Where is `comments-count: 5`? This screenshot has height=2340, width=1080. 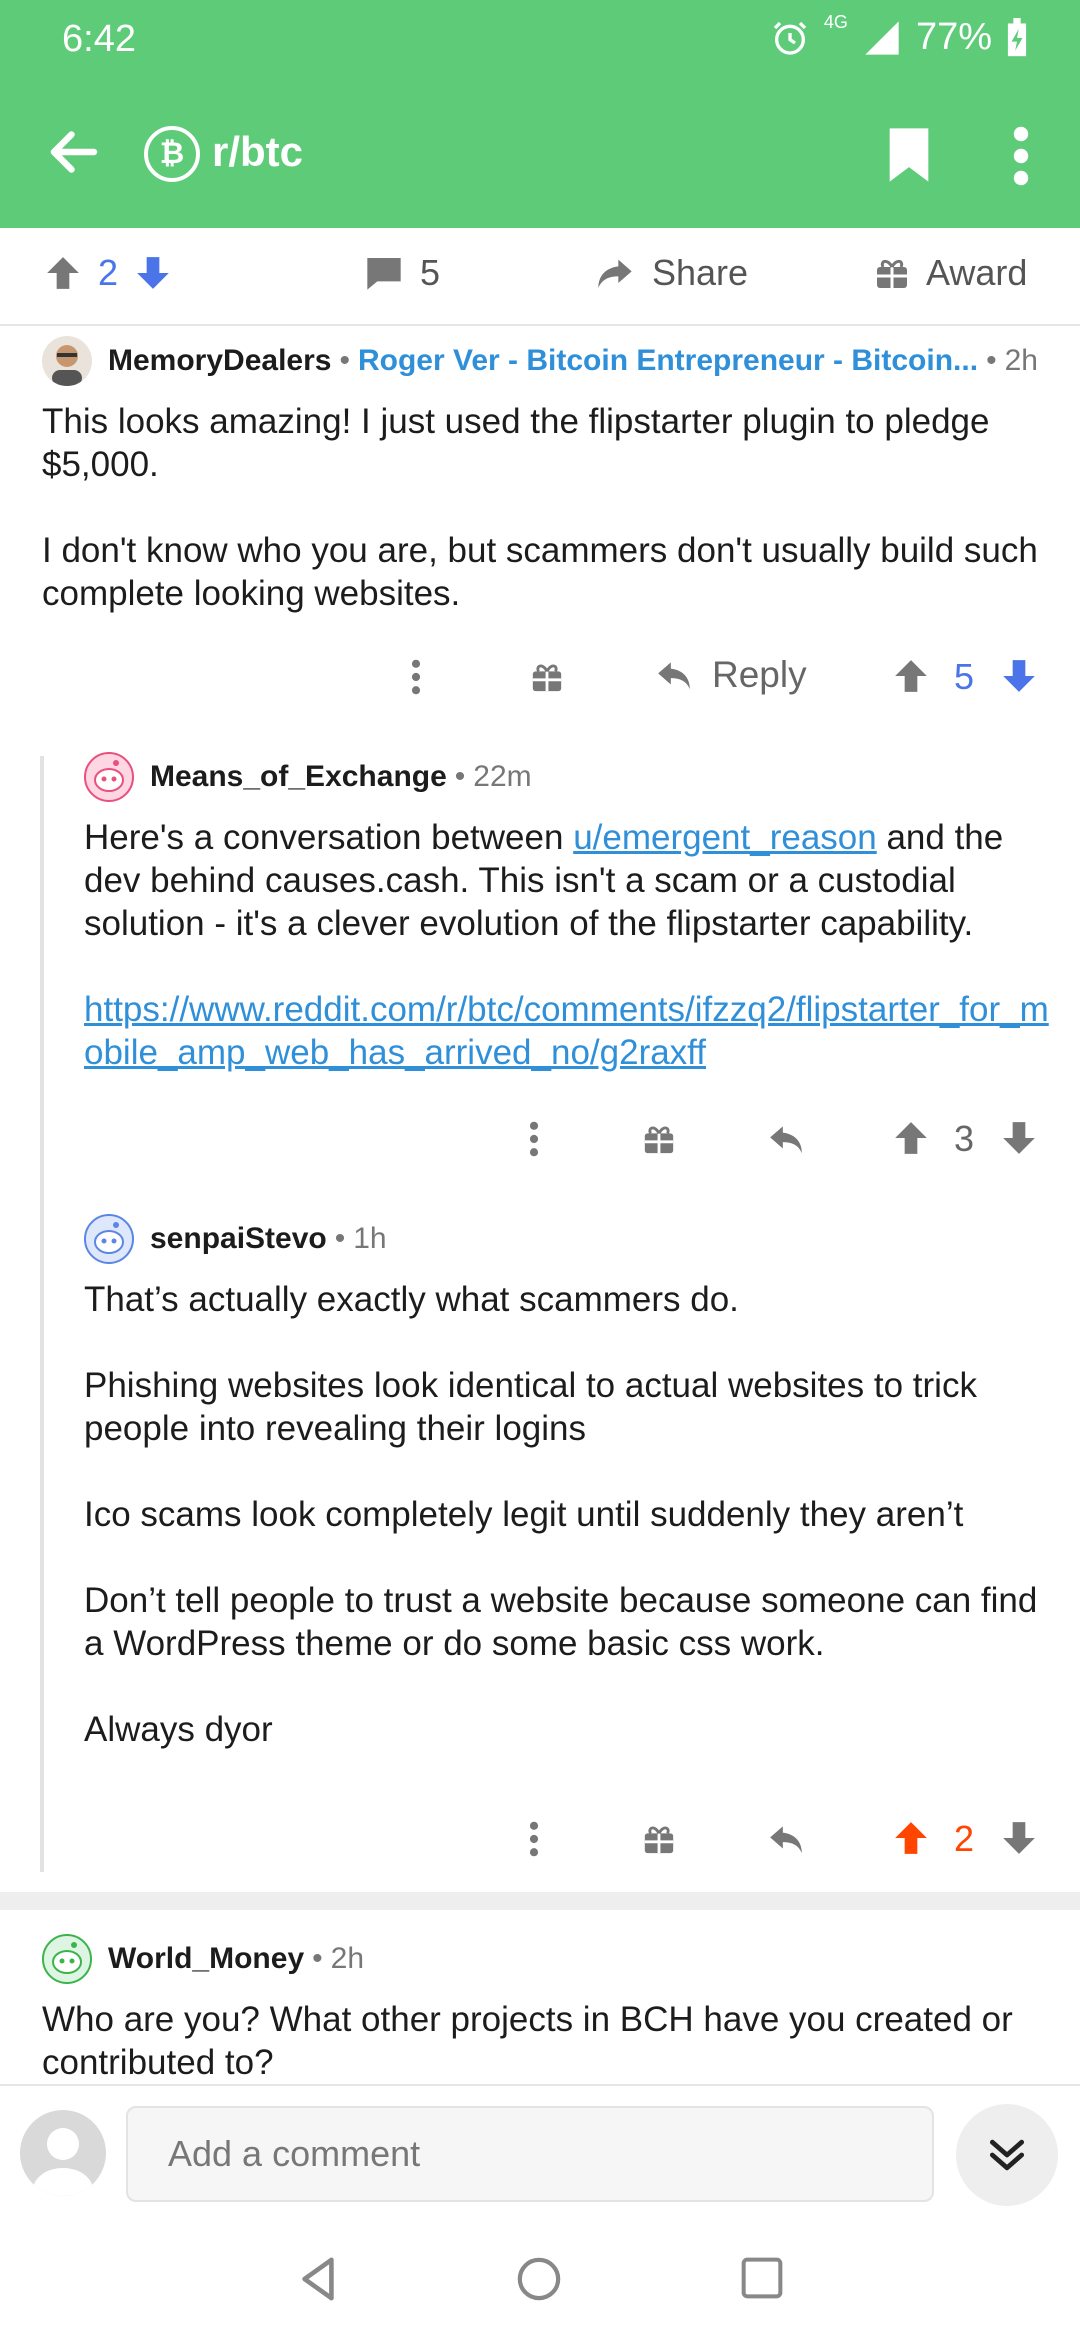 comments-count: 5 is located at coordinates (430, 272).